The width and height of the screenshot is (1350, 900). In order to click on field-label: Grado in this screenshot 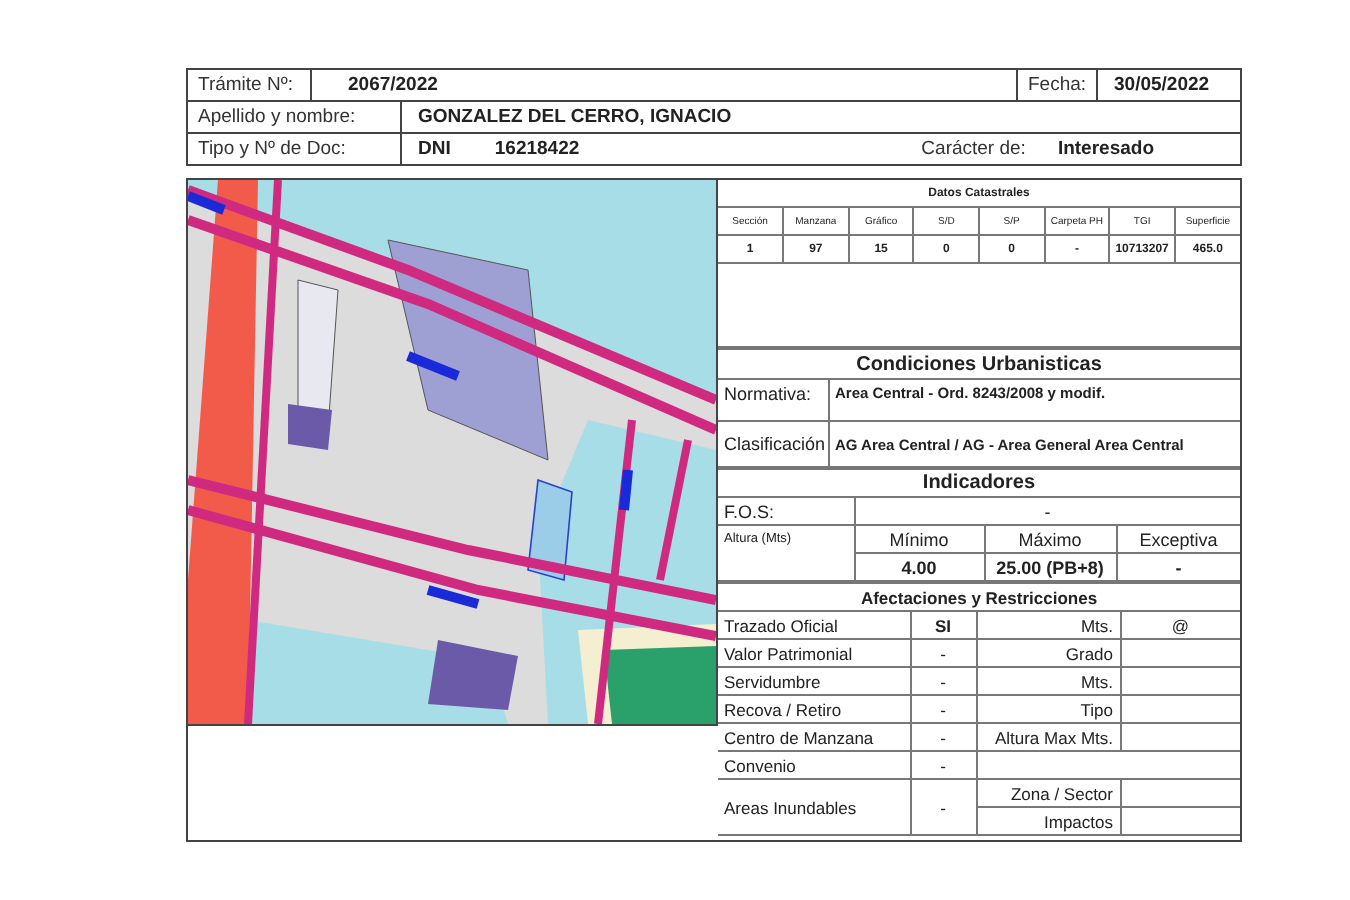, I will do `click(1089, 653)`.